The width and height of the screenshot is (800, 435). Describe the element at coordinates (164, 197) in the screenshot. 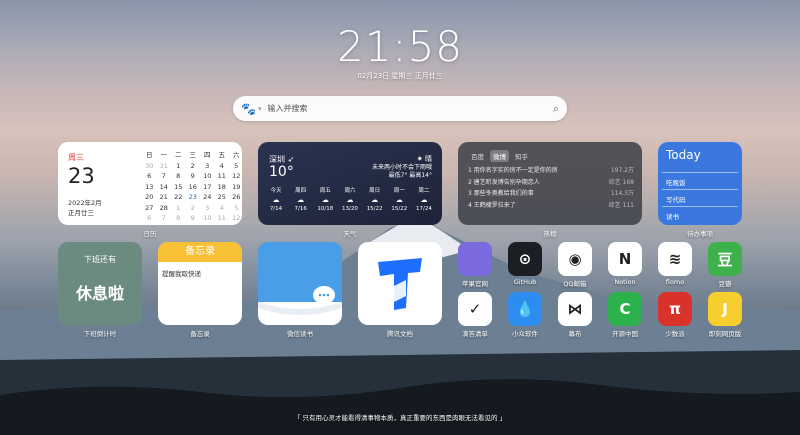

I see `calendar-day-cell: 21` at that location.